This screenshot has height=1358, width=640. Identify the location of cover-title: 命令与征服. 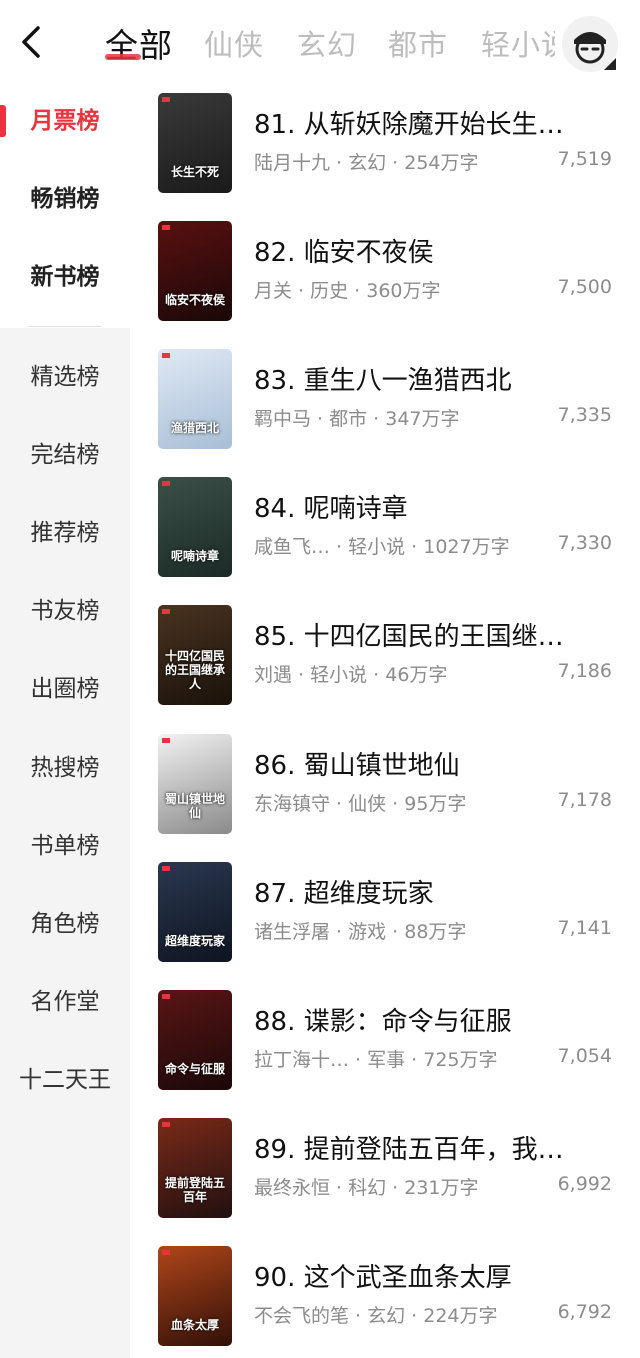
(194, 1069).